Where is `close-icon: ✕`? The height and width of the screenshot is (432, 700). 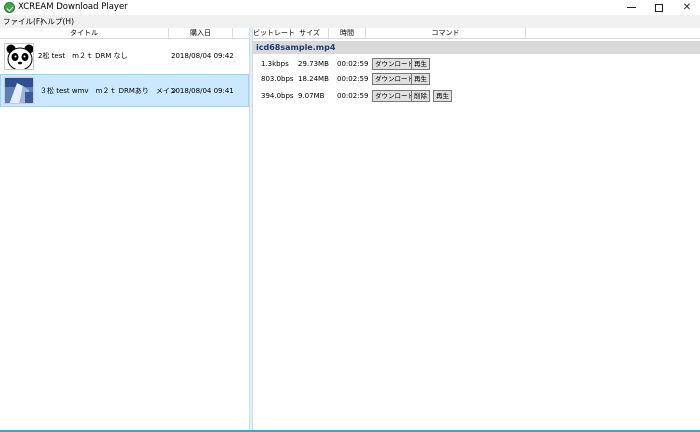 close-icon: ✕ is located at coordinates (687, 7).